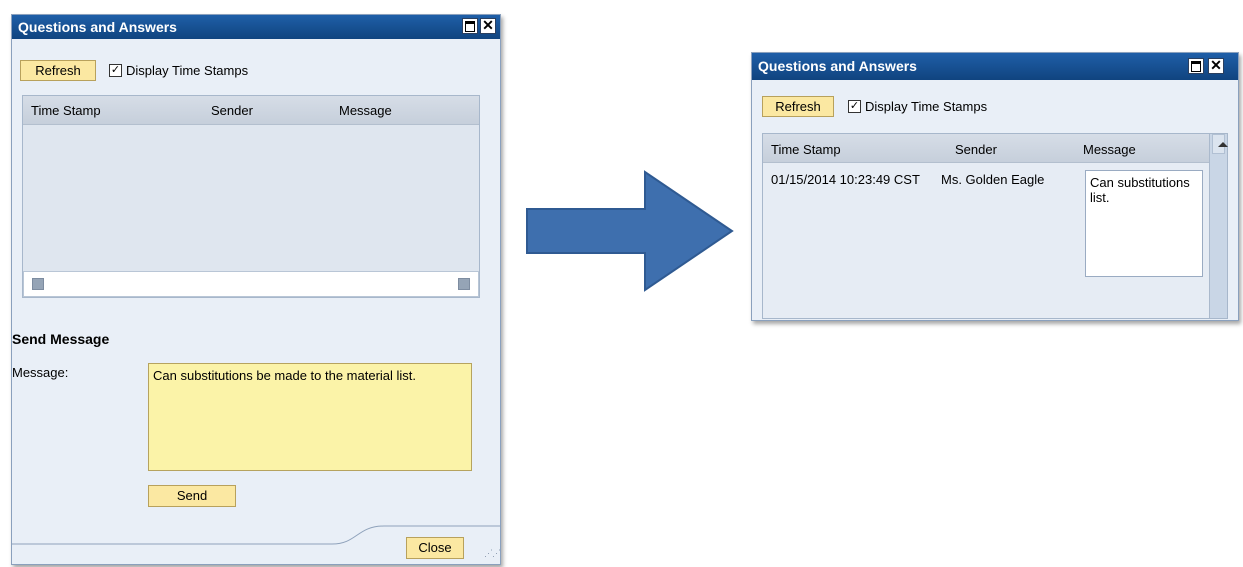 Image resolution: width=1243 pixels, height=567 pixels. I want to click on scroll-right-icon, so click(464, 284).